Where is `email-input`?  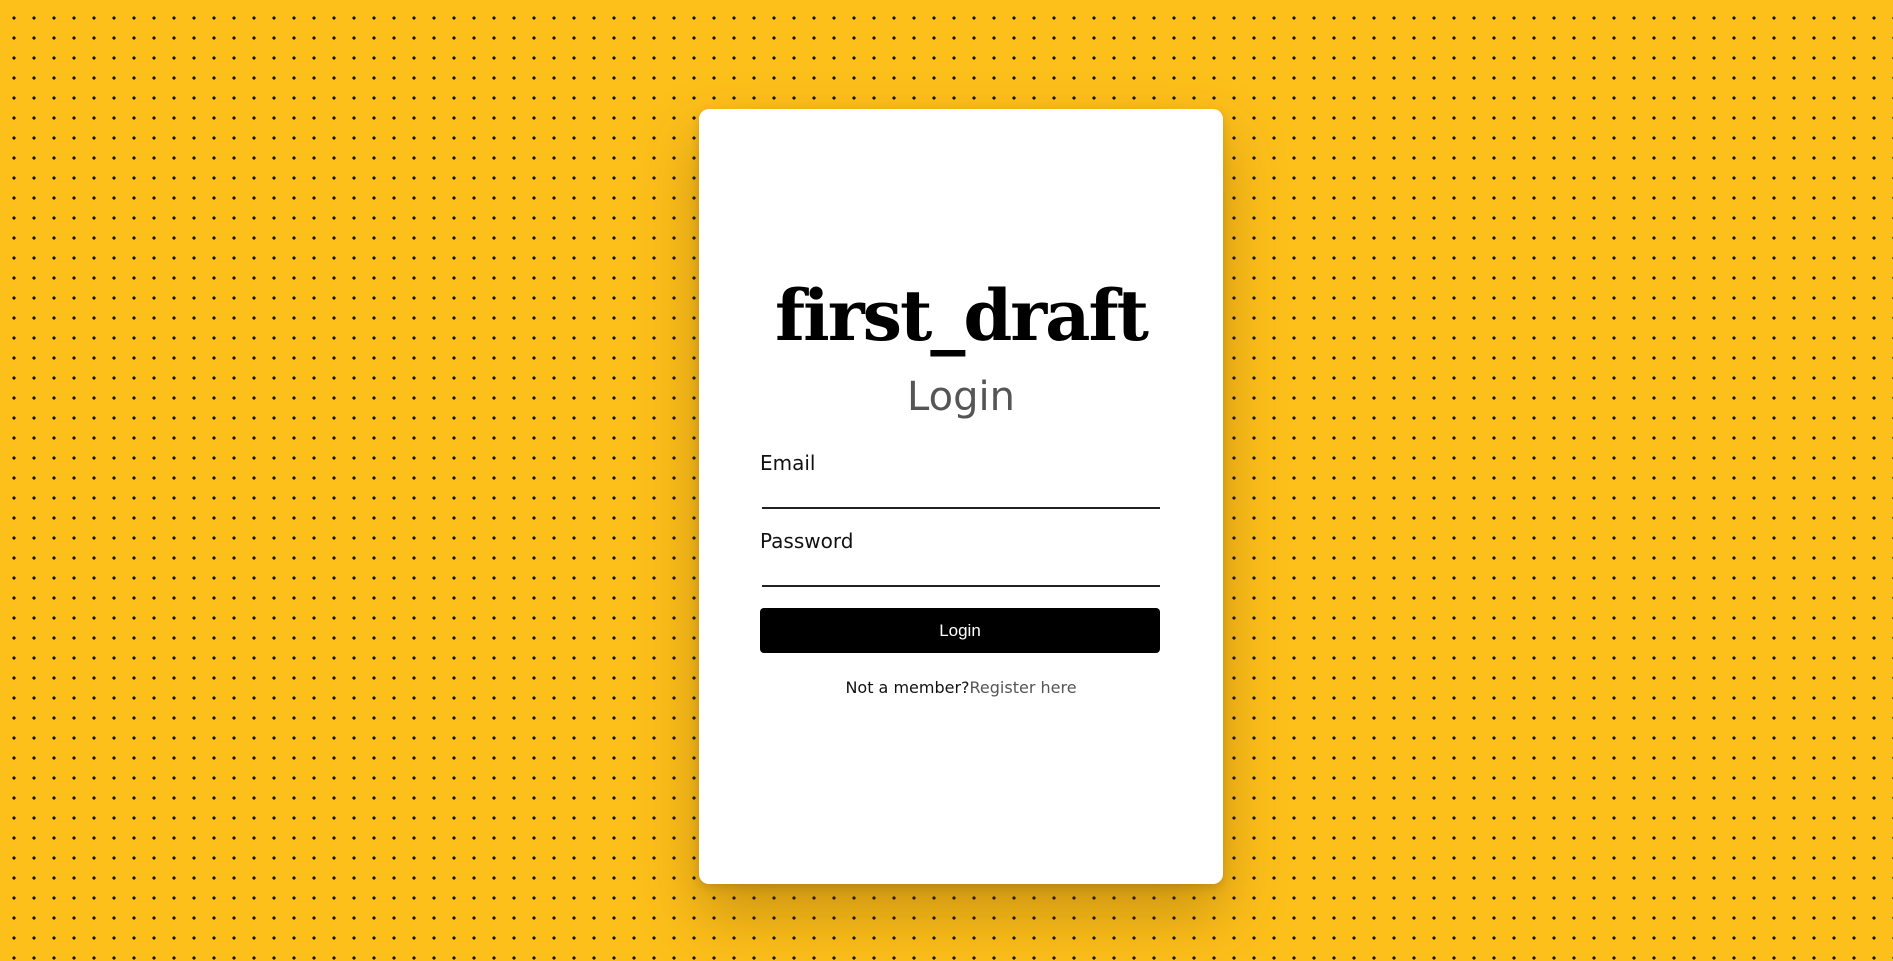
email-input is located at coordinates (961, 495).